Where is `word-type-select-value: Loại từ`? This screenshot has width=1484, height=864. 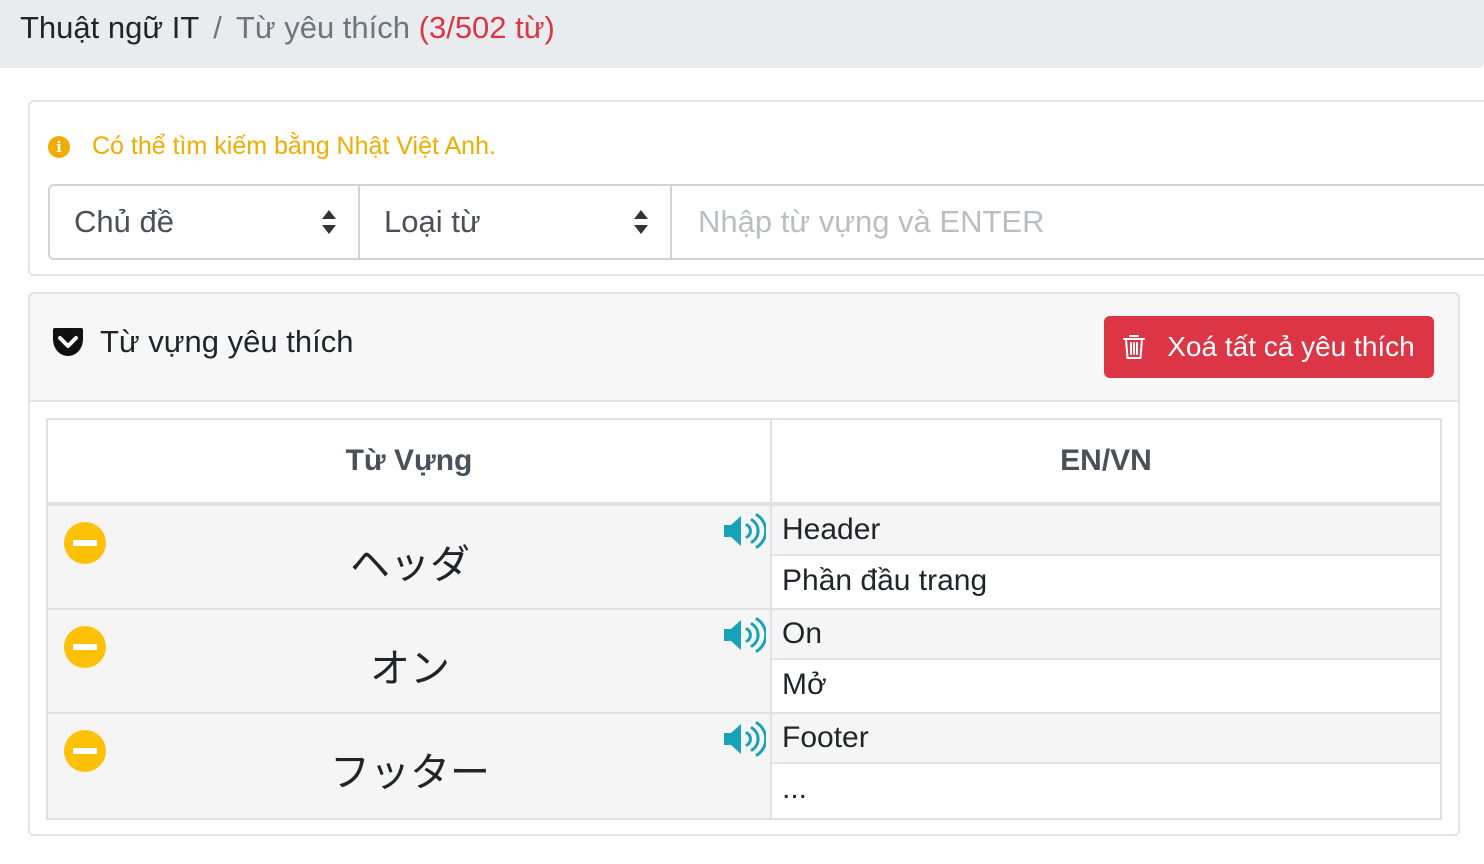 word-type-select-value: Loại từ is located at coordinates (432, 221).